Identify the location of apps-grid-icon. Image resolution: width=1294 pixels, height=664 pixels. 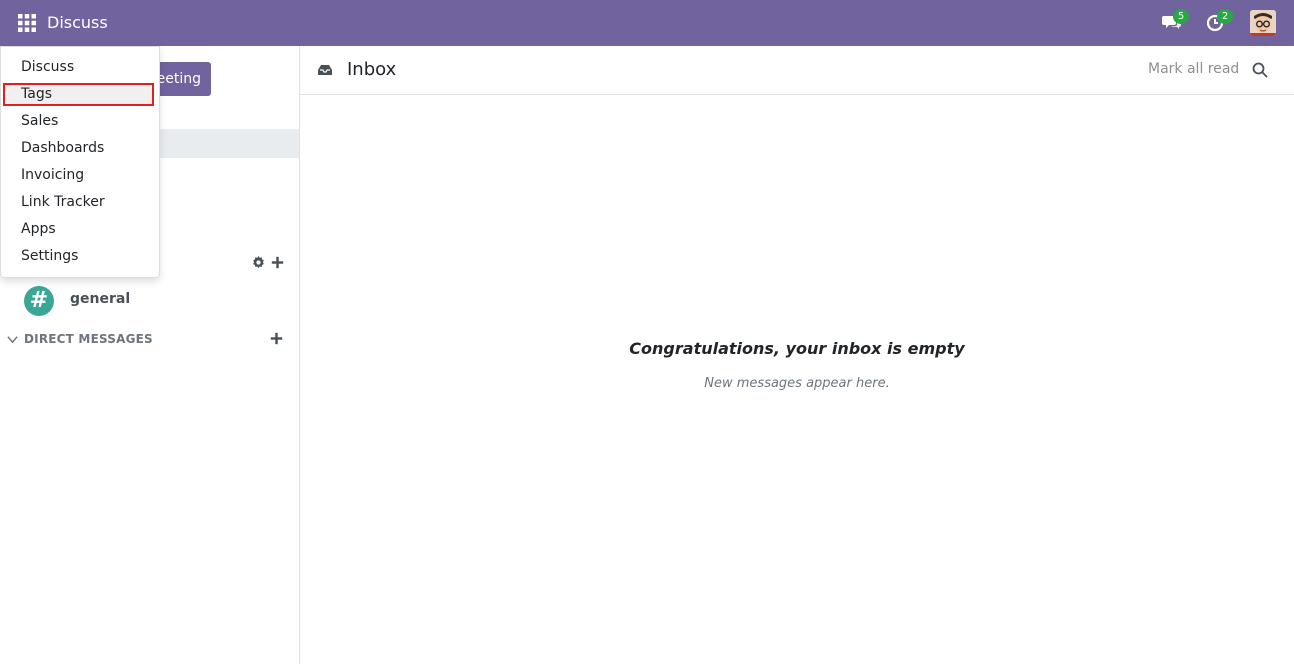
(27, 23).